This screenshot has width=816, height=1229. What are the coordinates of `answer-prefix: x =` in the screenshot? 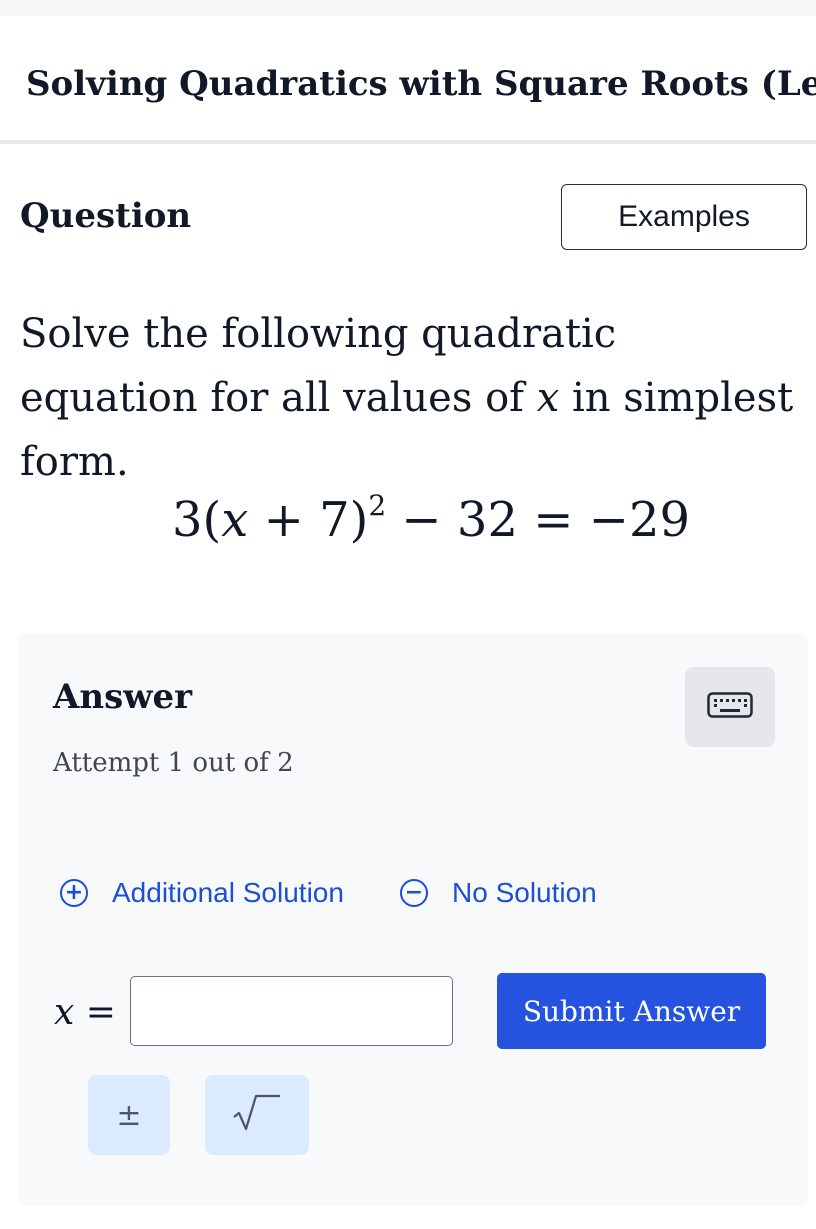 It's located at (85, 1012).